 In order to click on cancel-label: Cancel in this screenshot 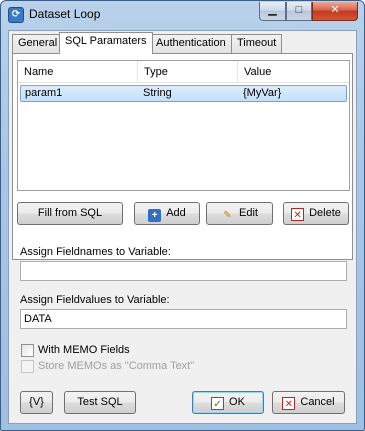, I will do `click(317, 402)`.